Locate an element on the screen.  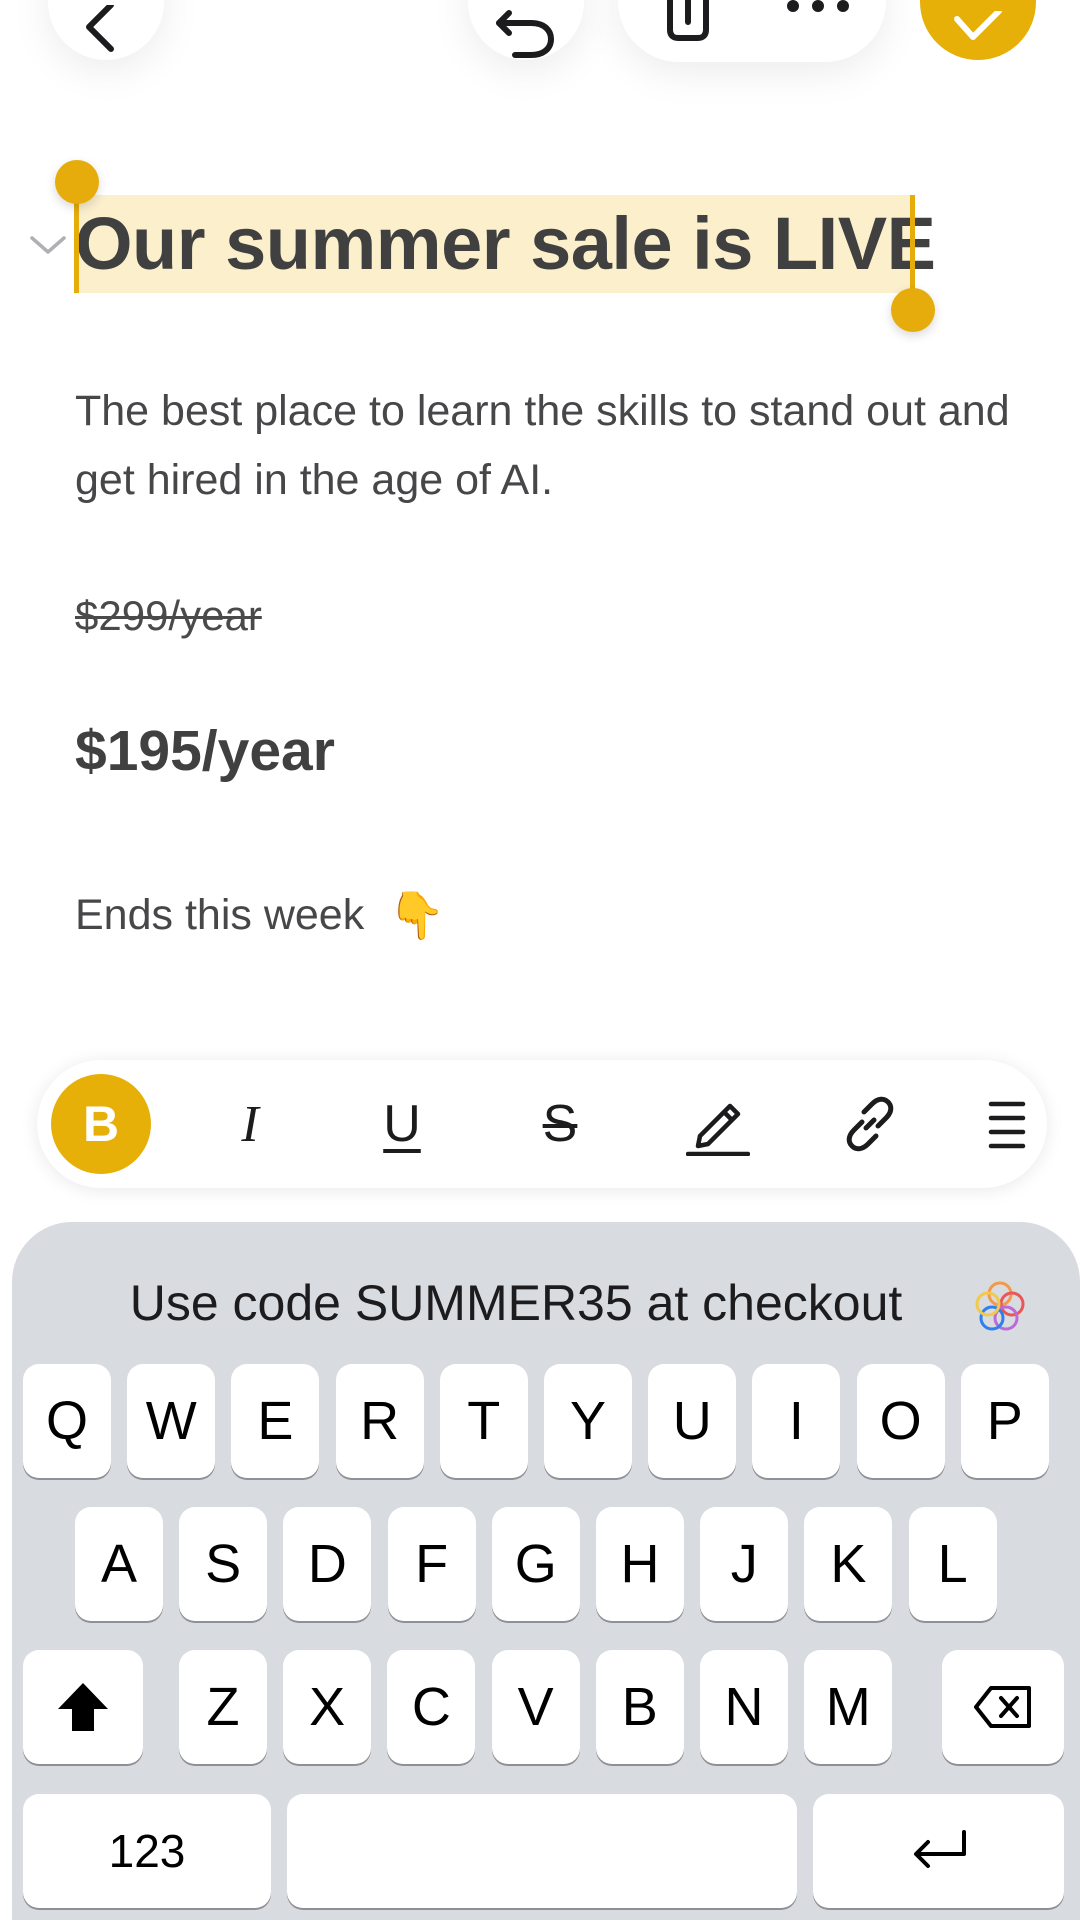
link-icon is located at coordinates (870, 1124).